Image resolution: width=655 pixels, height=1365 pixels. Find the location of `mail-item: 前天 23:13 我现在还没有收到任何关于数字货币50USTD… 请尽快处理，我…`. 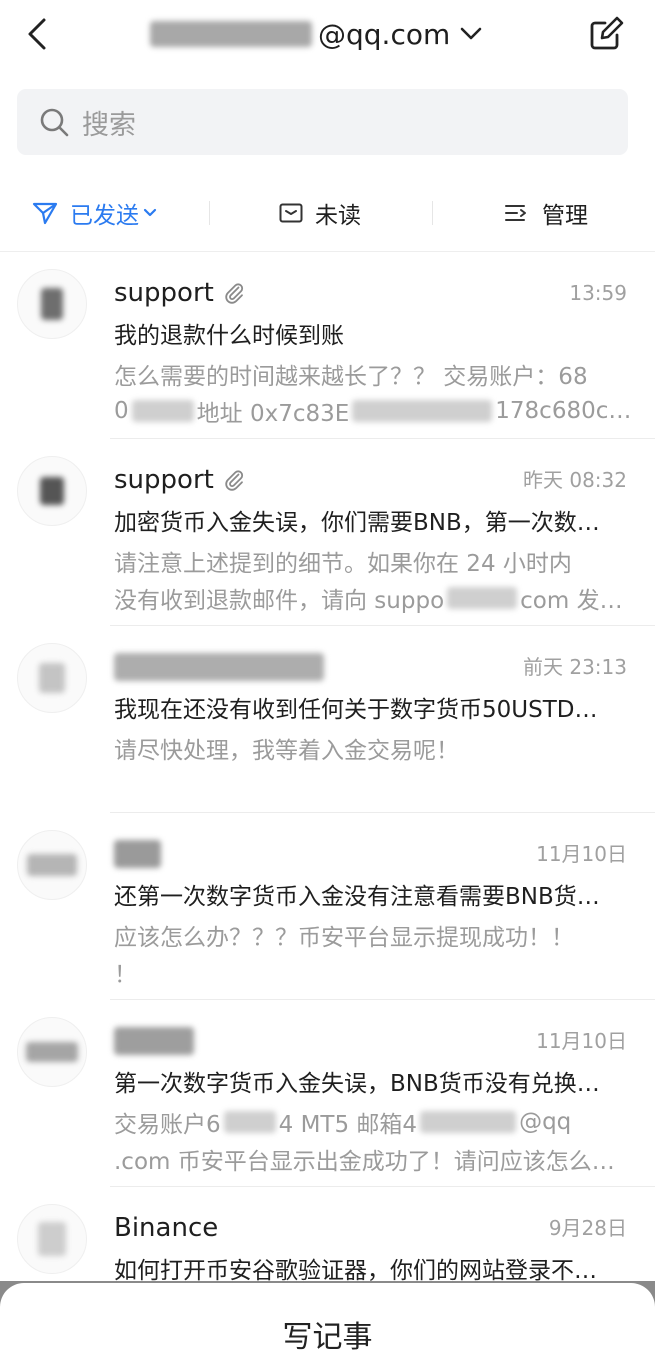

mail-item: 前天 23:13 我现在还没有收到任何关于数字货币50USTD… 请尽快处理，我… is located at coordinates (327, 719).